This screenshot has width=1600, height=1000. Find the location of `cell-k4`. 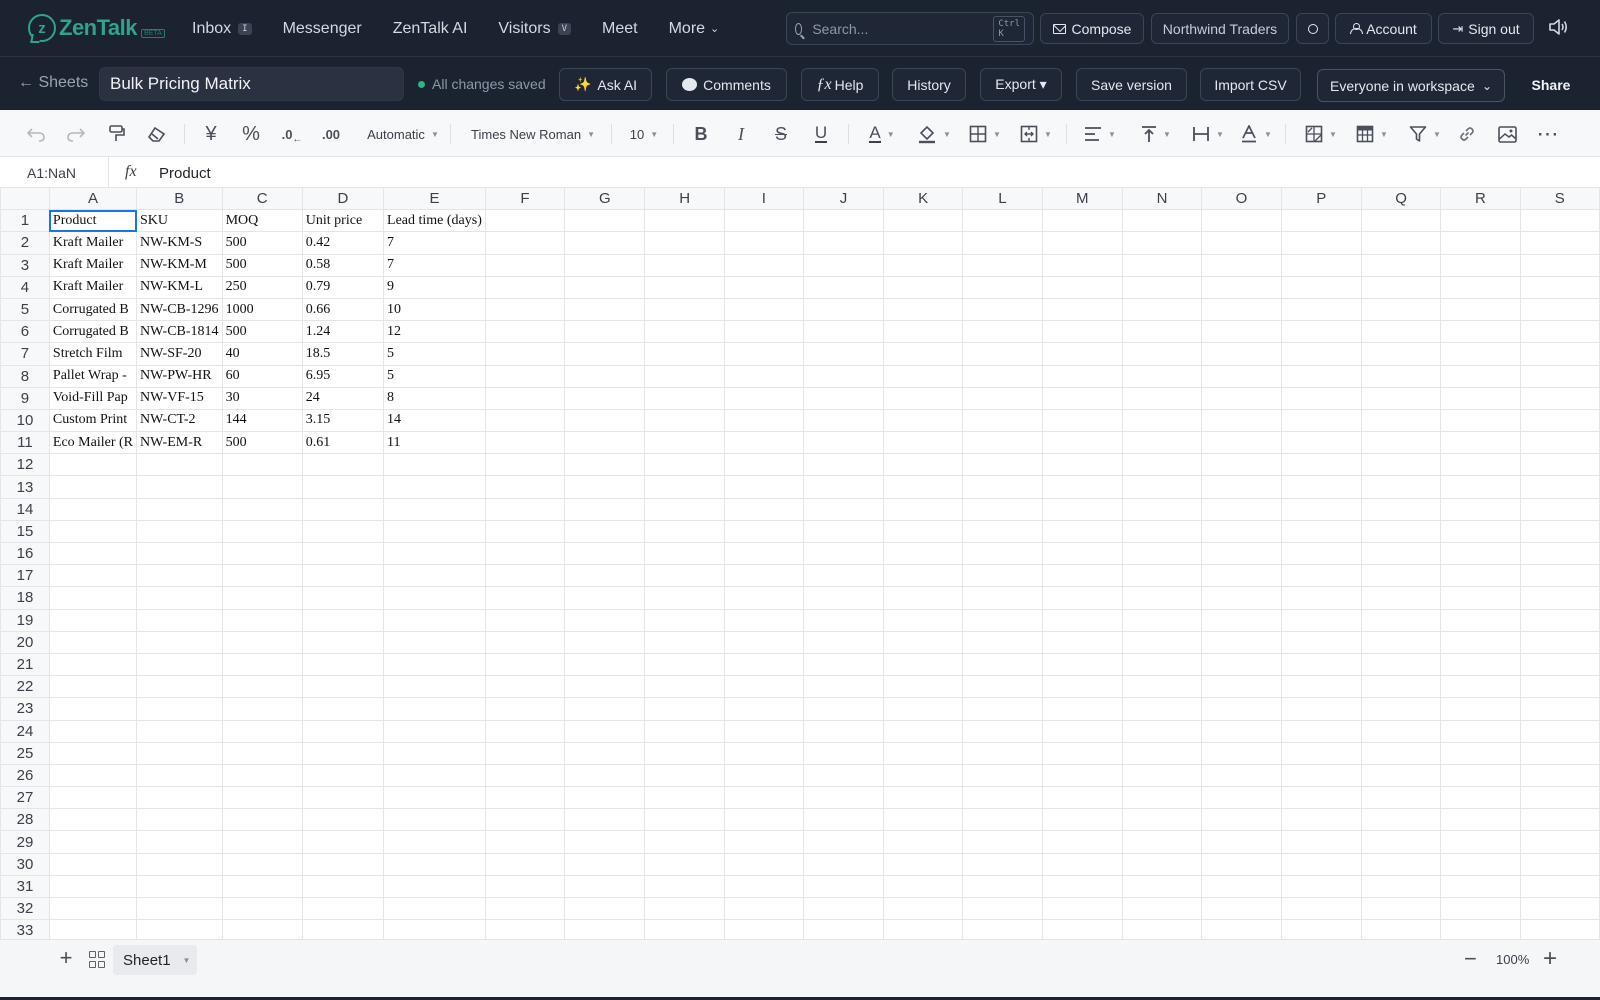

cell-k4 is located at coordinates (923, 287).